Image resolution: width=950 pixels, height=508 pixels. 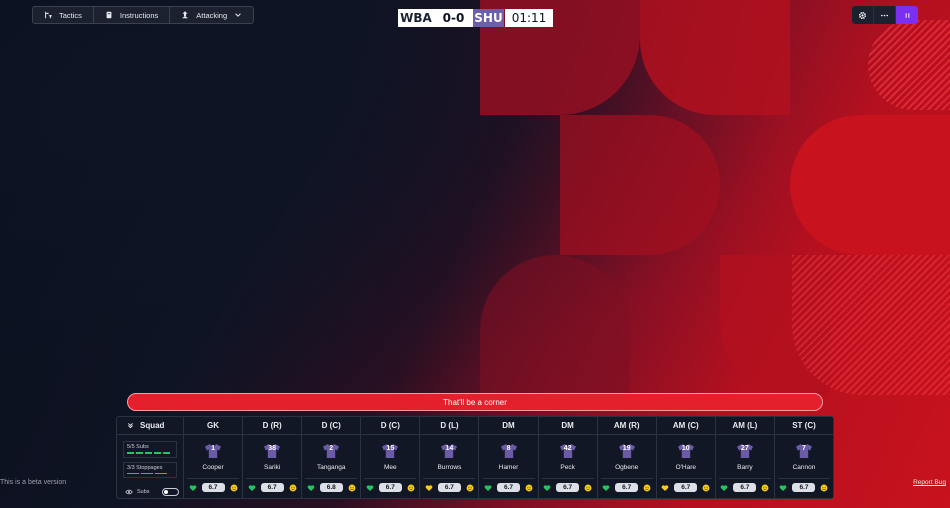 What do you see at coordinates (70, 15) in the screenshot?
I see `tactics-label: Tactics` at bounding box center [70, 15].